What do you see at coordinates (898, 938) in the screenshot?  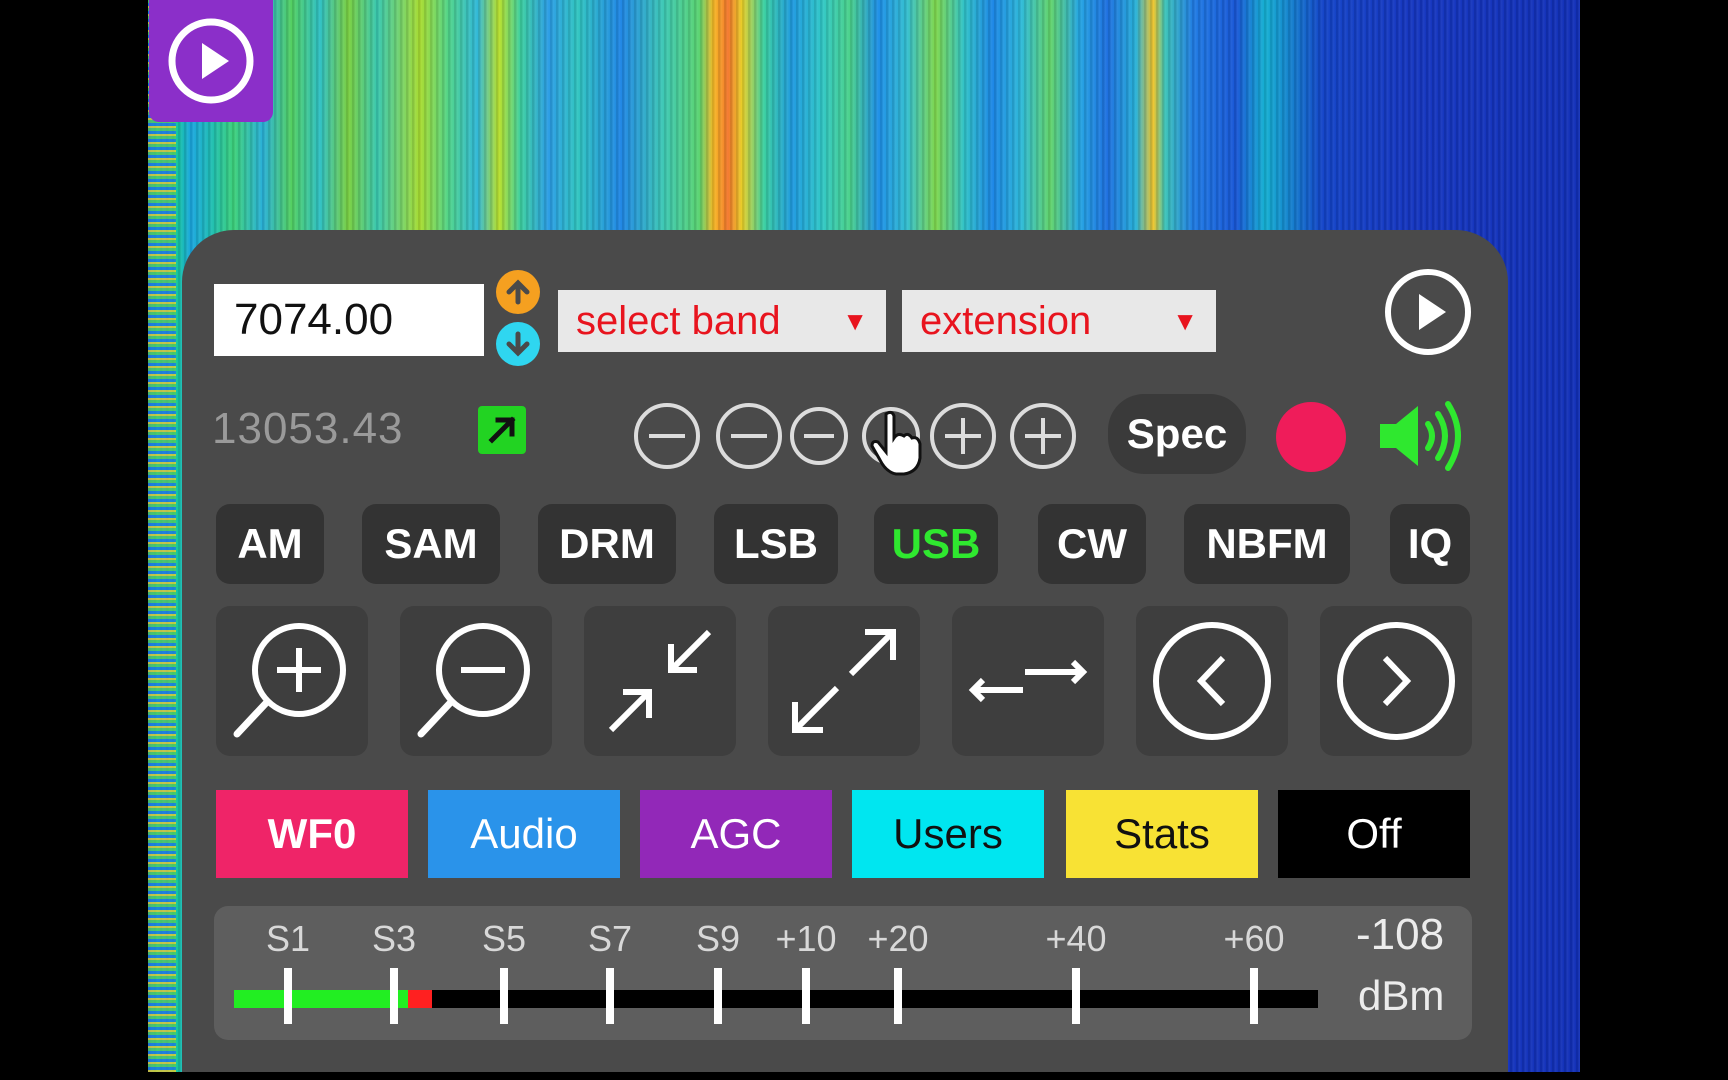 I see `s-meter-scale-label: +20` at bounding box center [898, 938].